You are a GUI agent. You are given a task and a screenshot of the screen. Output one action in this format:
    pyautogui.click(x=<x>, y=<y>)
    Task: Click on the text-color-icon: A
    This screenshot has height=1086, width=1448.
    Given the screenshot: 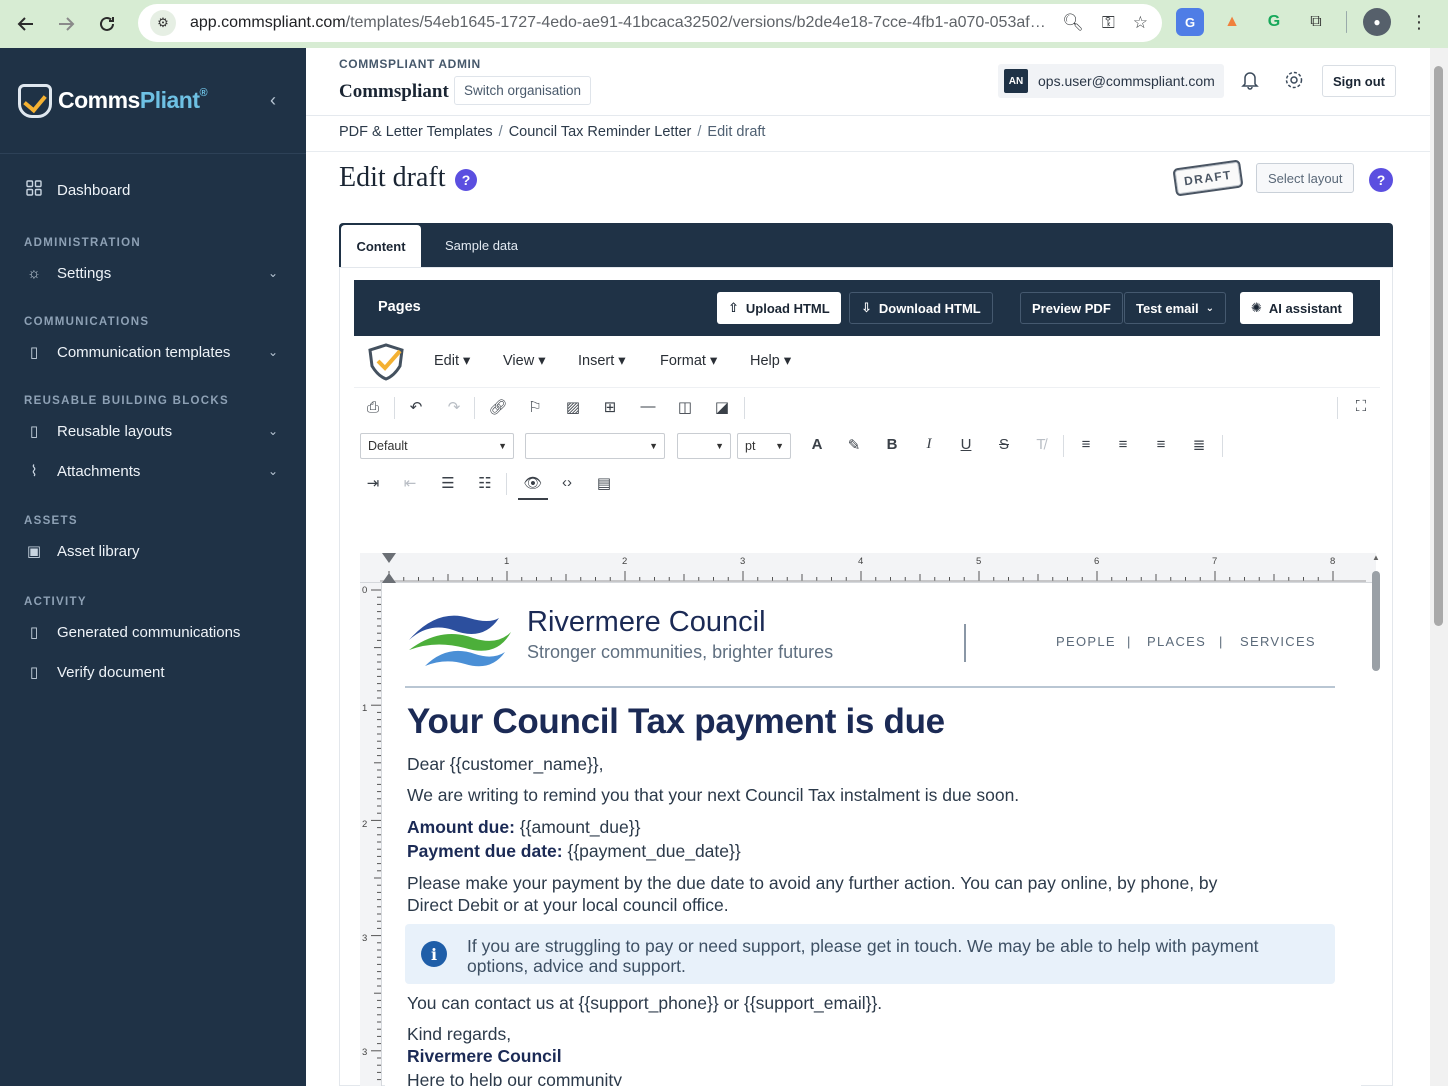 What is the action you would take?
    pyautogui.click(x=817, y=444)
    